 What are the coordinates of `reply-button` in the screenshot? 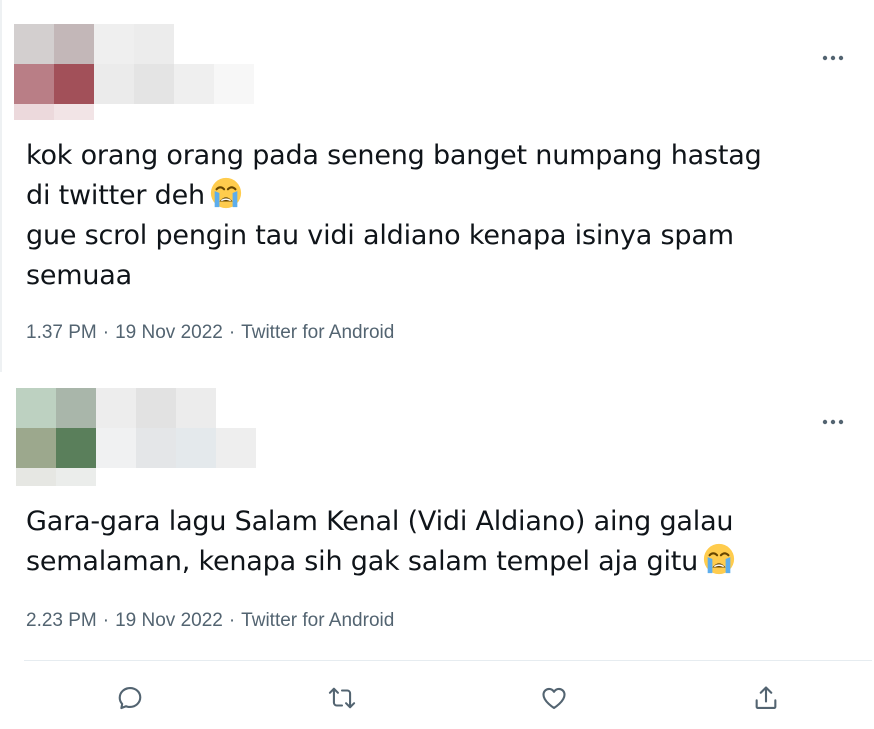 It's located at (130, 698).